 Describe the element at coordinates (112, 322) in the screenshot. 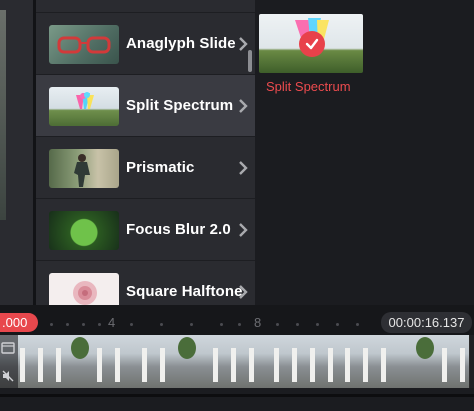

I see `ruler-tick-label: 4` at that location.